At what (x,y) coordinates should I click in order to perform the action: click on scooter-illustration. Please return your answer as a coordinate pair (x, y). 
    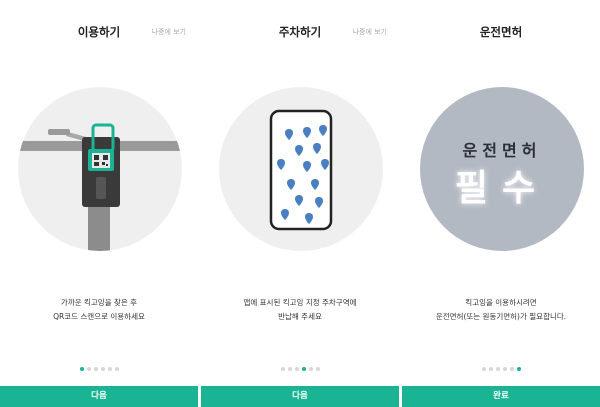
    Looking at the image, I should click on (100, 169).